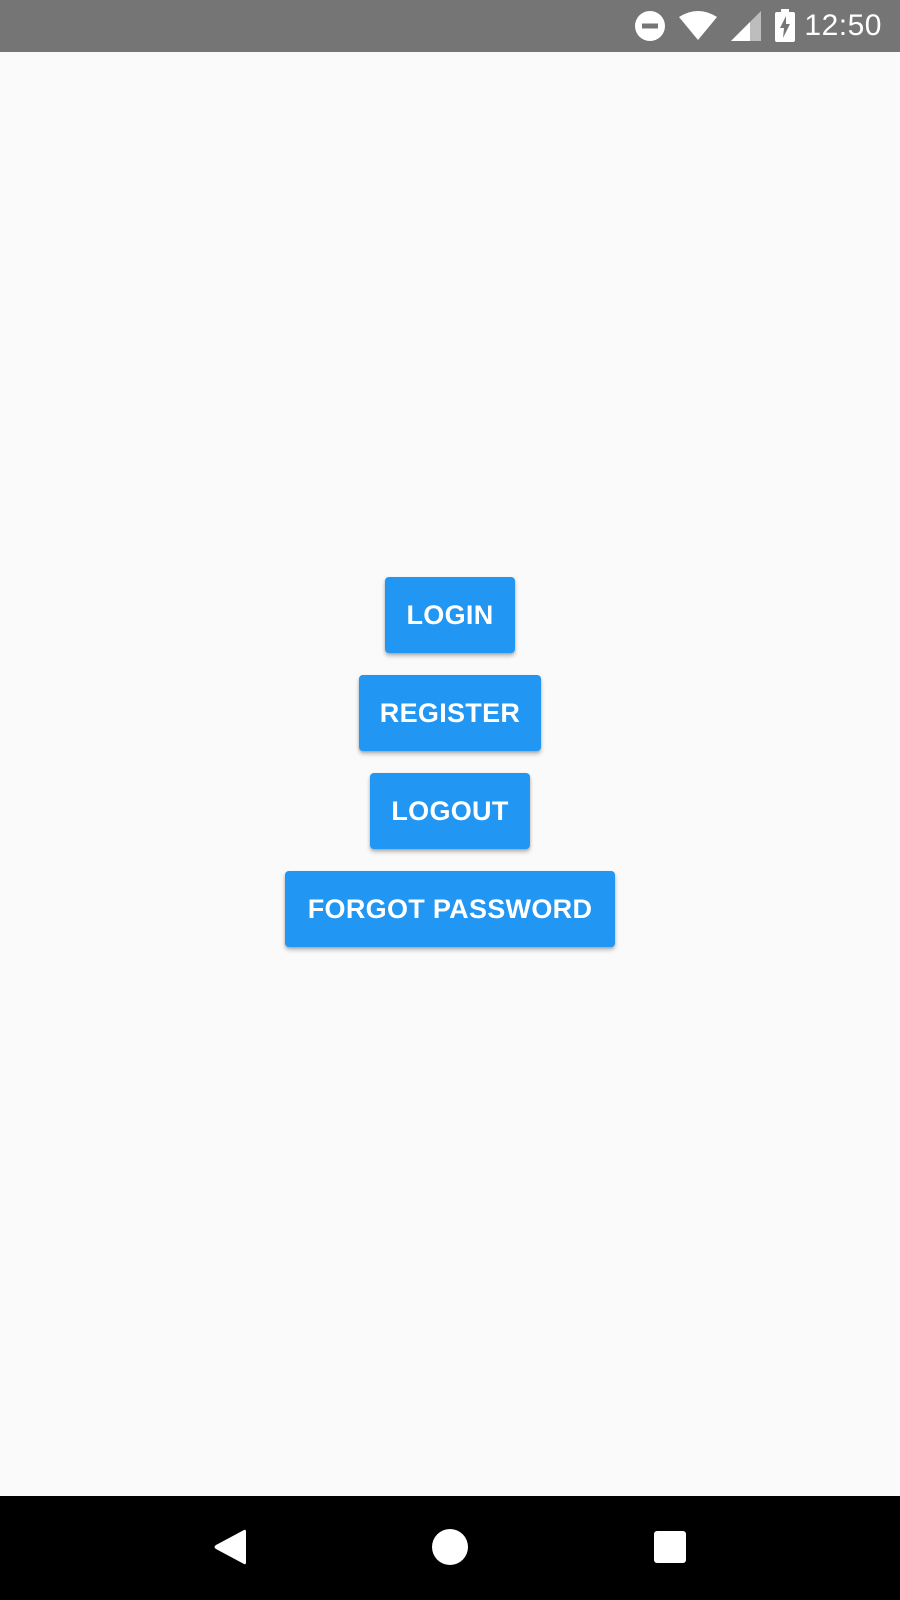 The height and width of the screenshot is (1600, 900). I want to click on forgot-password-button: FORGOT PASSWORD, so click(450, 909).